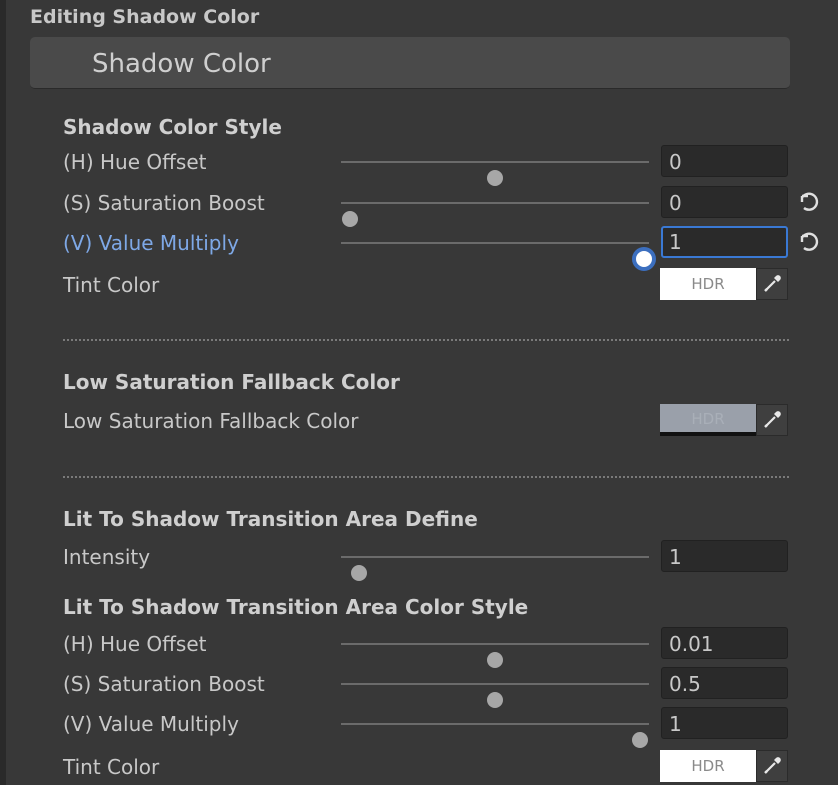 This screenshot has width=838, height=785. I want to click on transition-hue-offset-slider, so click(495, 655).